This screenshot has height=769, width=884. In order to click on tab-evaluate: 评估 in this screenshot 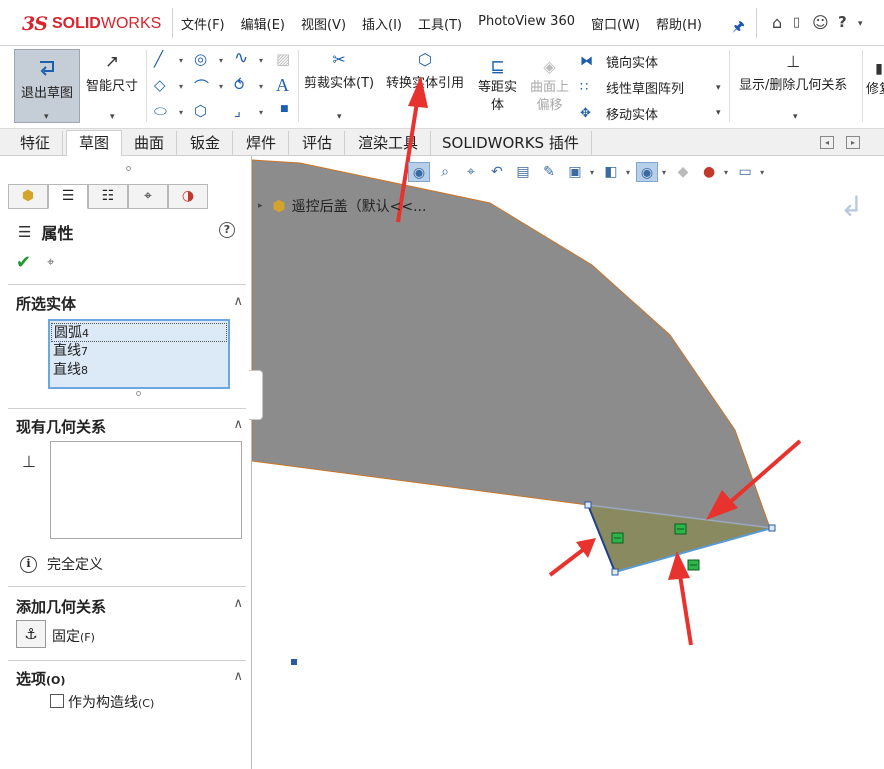, I will do `click(318, 144)`.